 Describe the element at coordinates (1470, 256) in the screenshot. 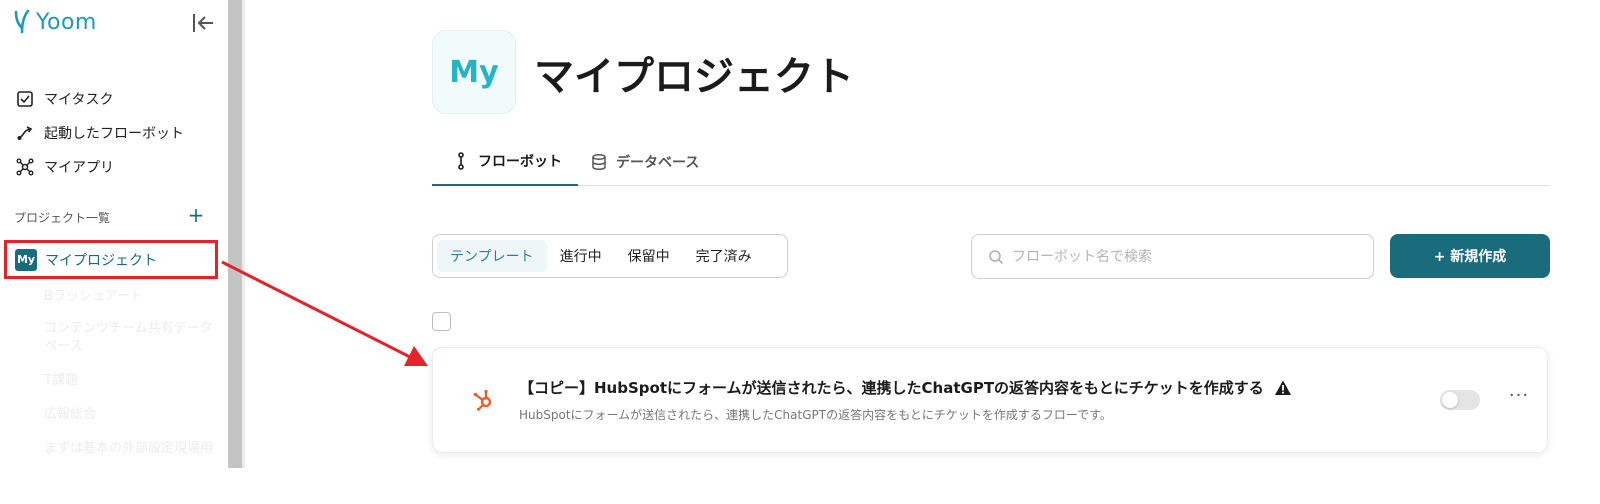

I see `new-create-button: + 新規作成` at that location.